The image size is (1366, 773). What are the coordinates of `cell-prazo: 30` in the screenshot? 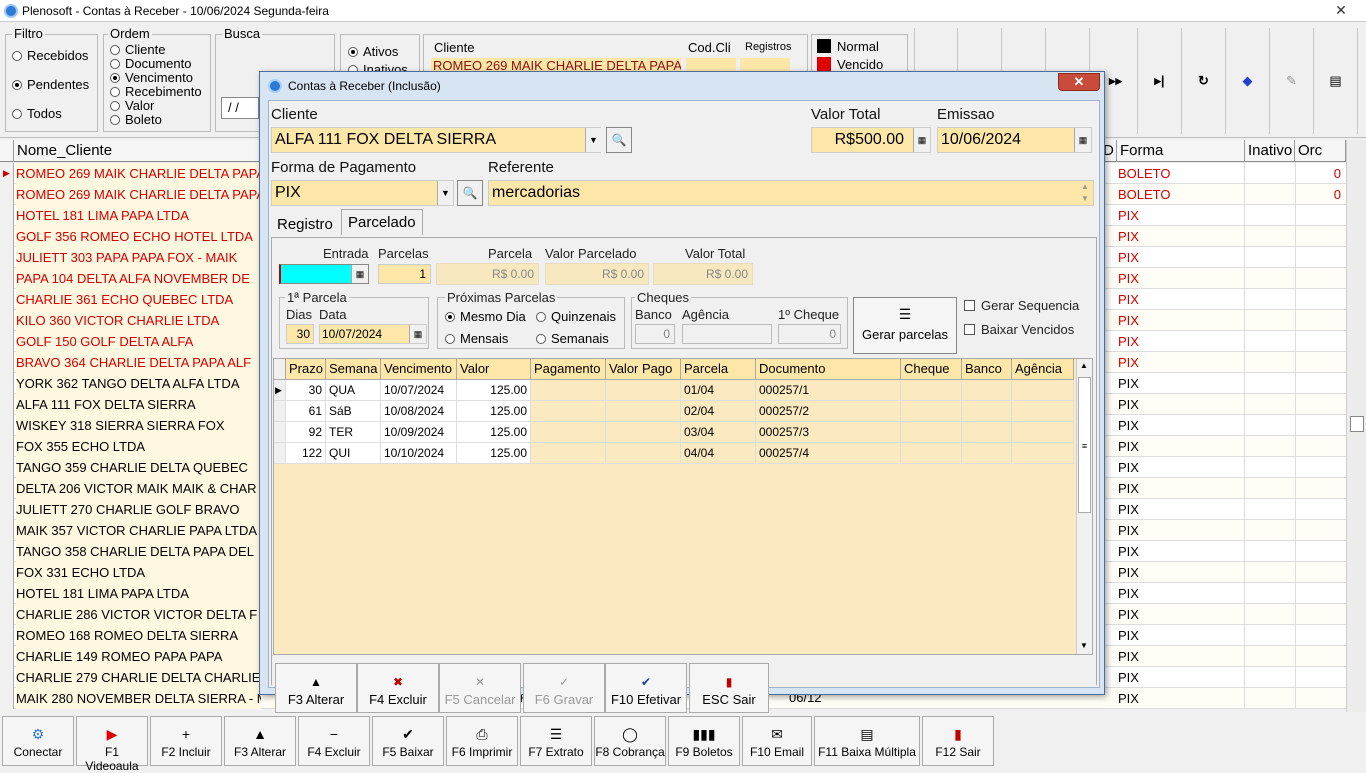 It's located at (306, 390).